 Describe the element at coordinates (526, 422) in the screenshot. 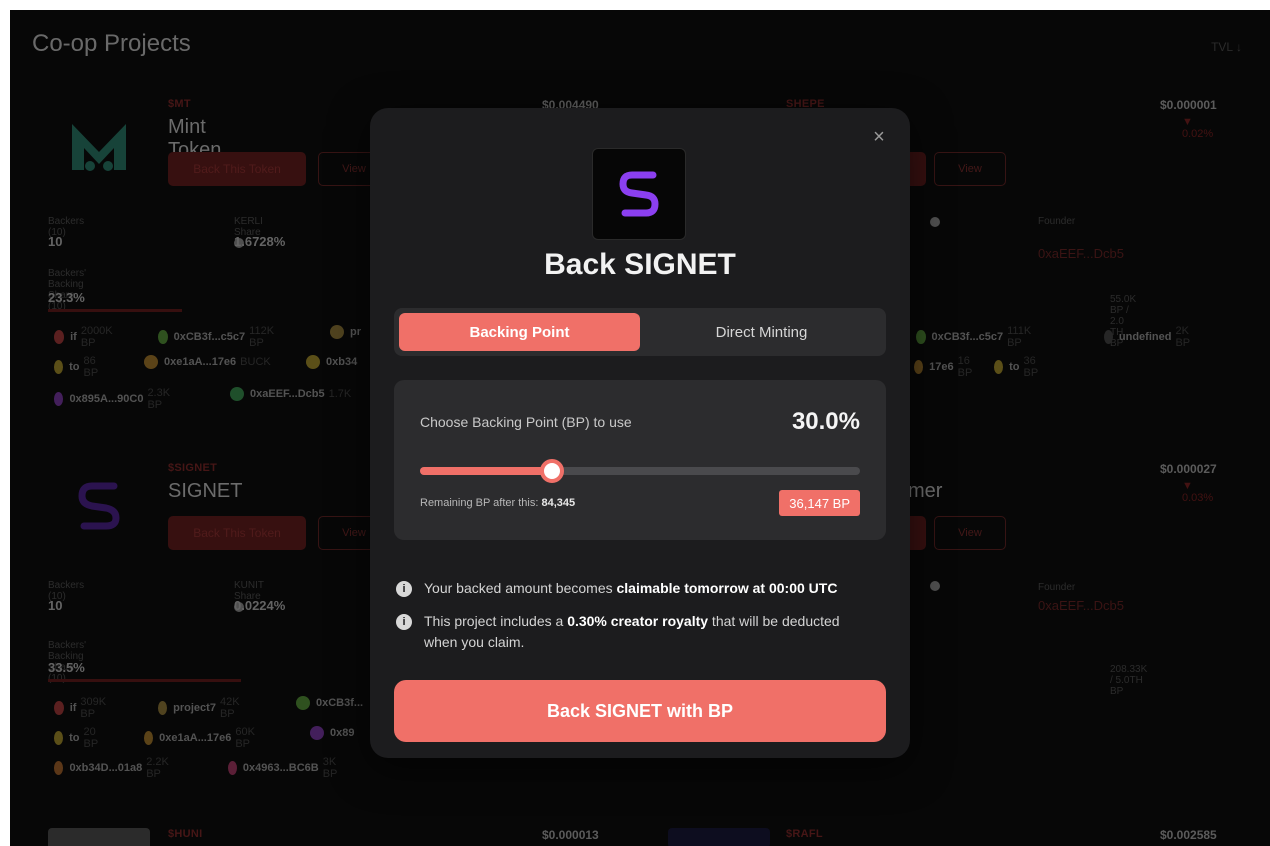

I see `slider-label: Choose Backing Point (BP) to use` at that location.